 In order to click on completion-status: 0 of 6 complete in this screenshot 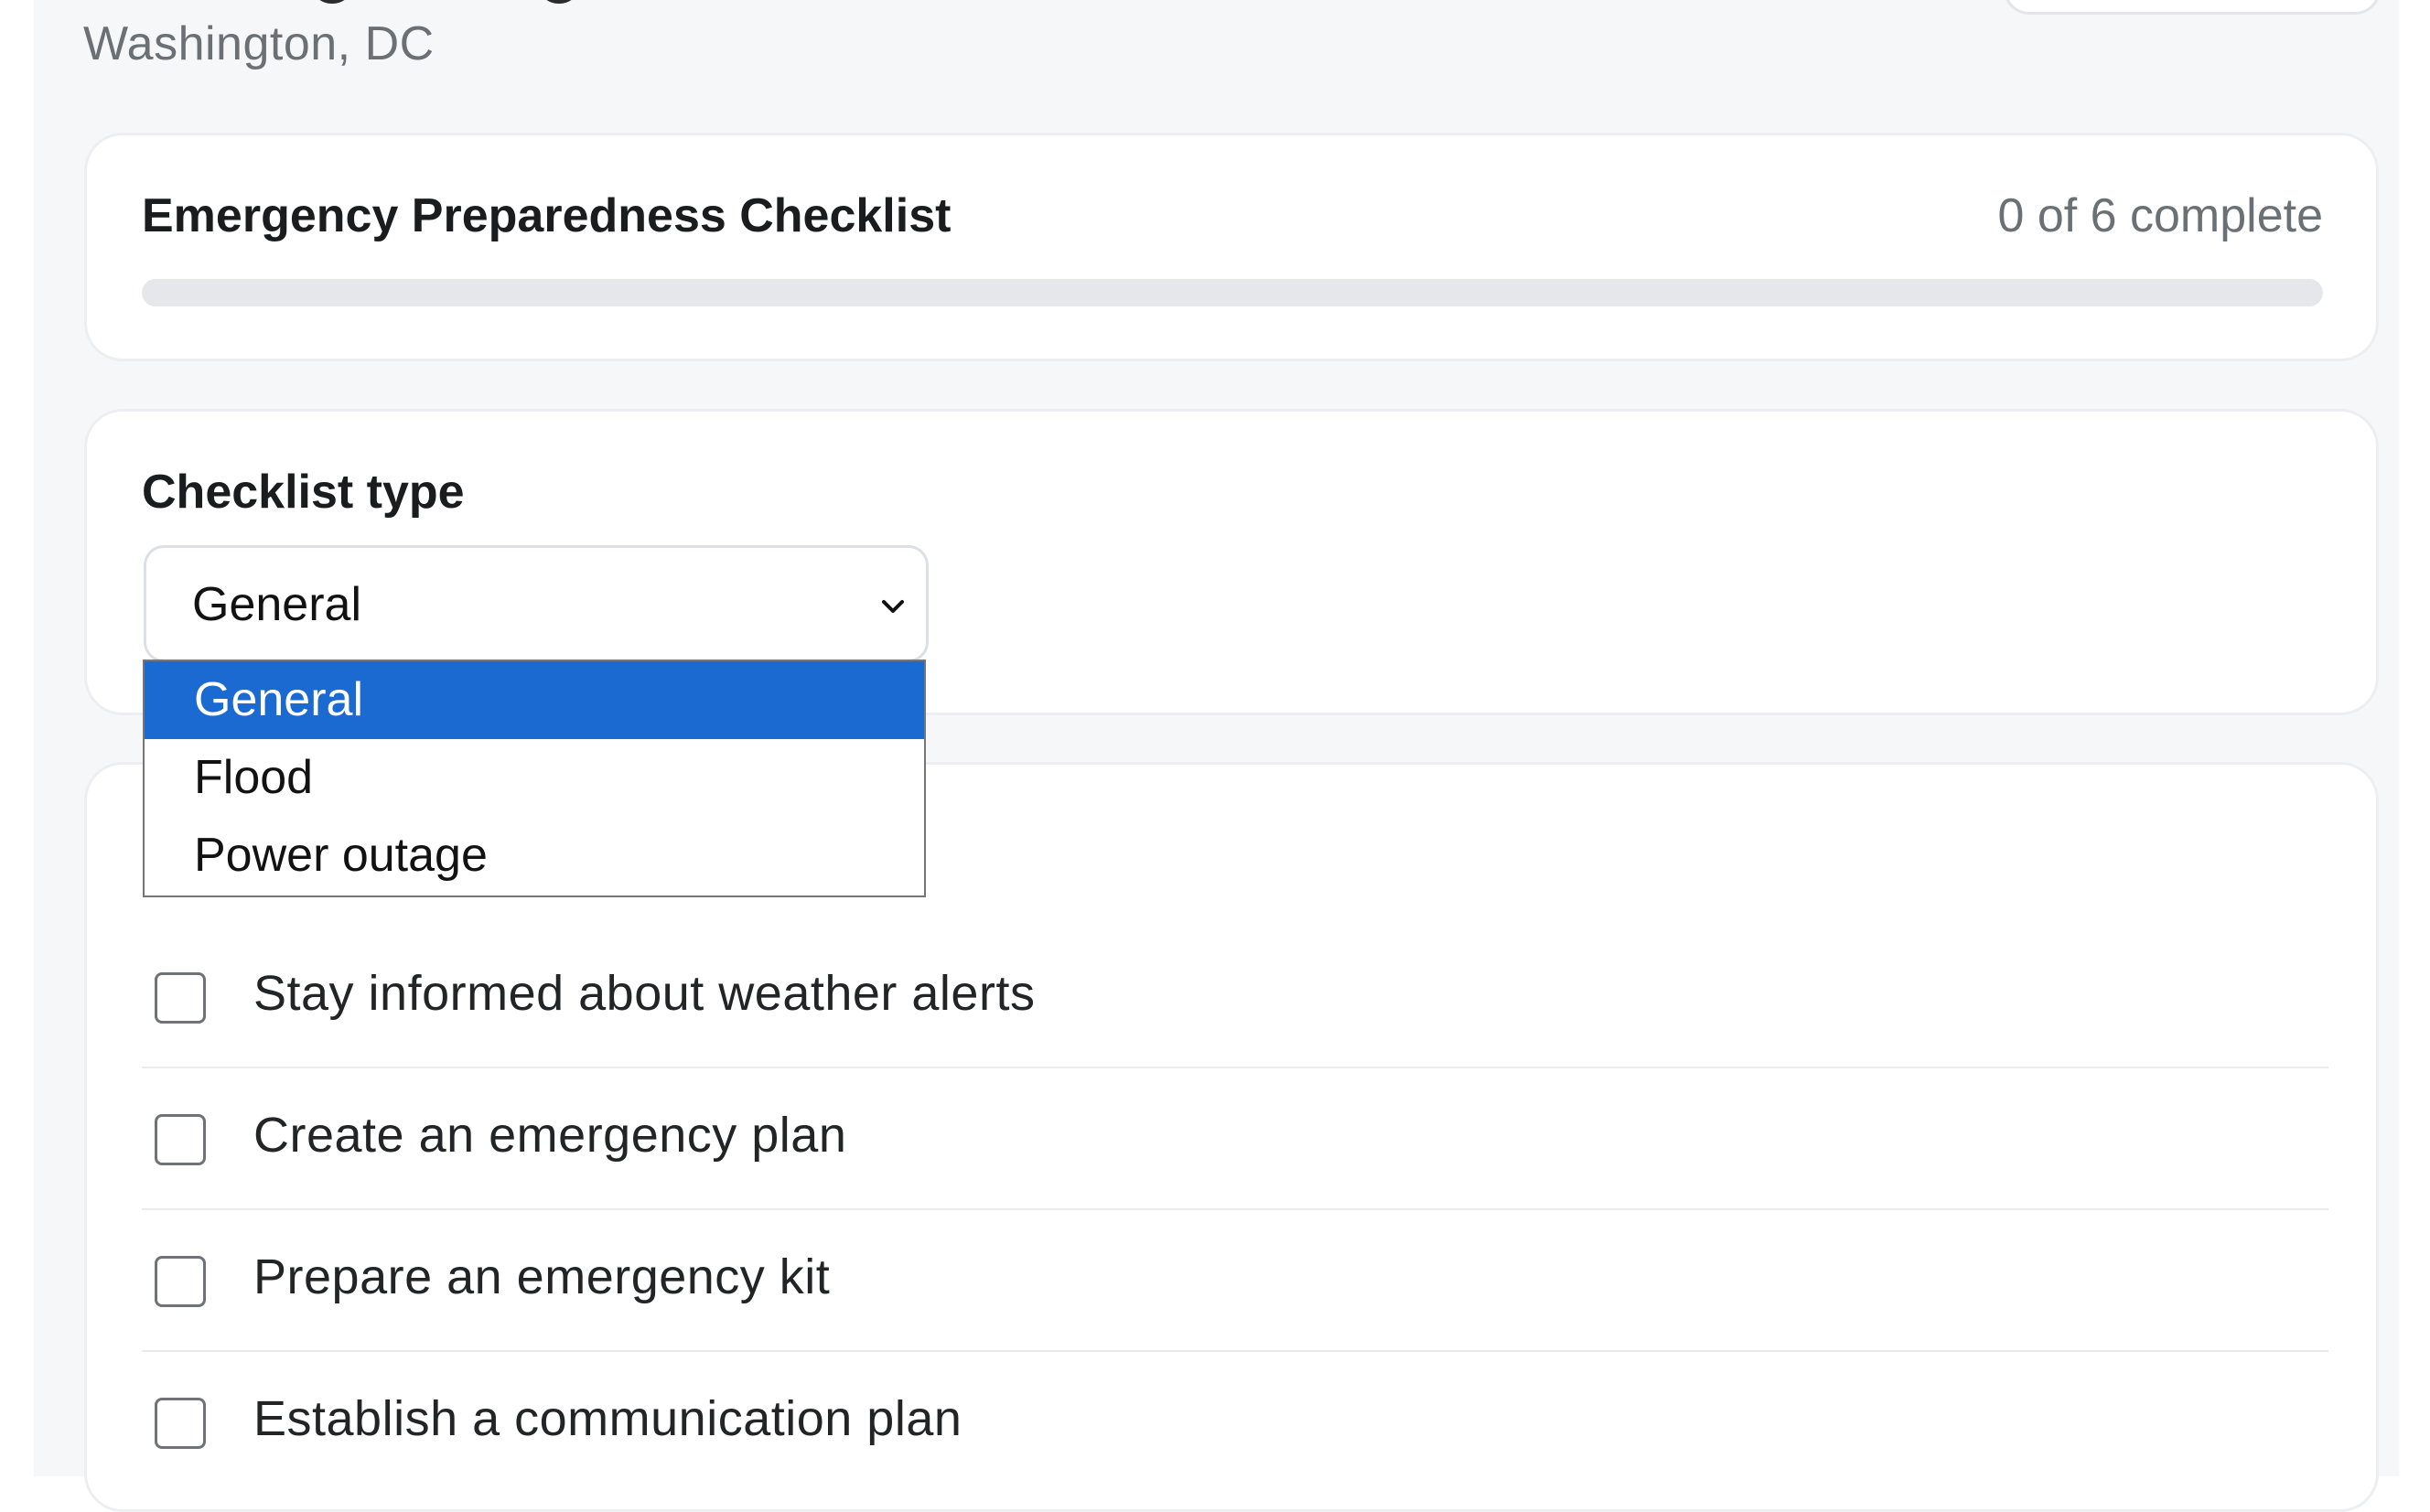, I will do `click(2160, 215)`.